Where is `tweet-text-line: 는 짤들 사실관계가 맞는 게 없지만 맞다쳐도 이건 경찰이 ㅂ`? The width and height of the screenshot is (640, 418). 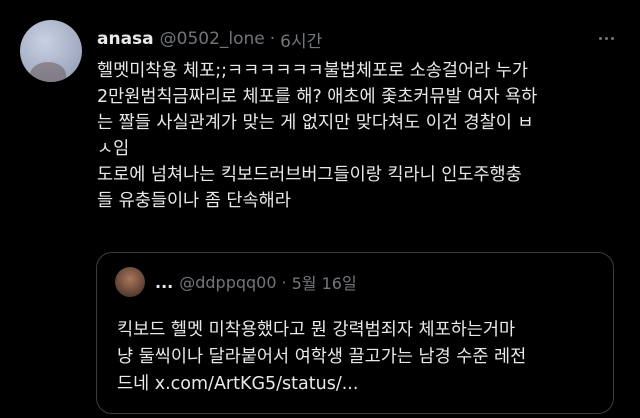
tweet-text-line: 는 짤들 사실관계가 맞는 게 없지만 맞다쳐도 이건 경찰이 ㅂ is located at coordinates (315, 123).